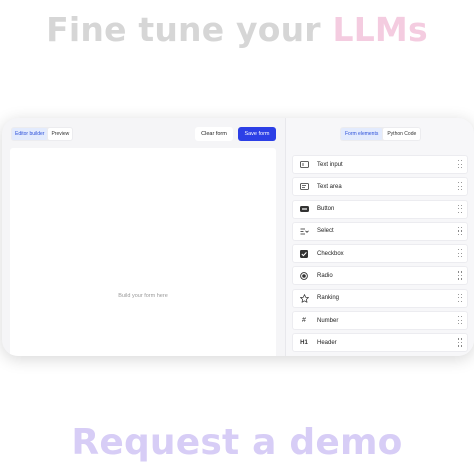 The image size is (474, 474). I want to click on element-radio: Radio, so click(380, 276).